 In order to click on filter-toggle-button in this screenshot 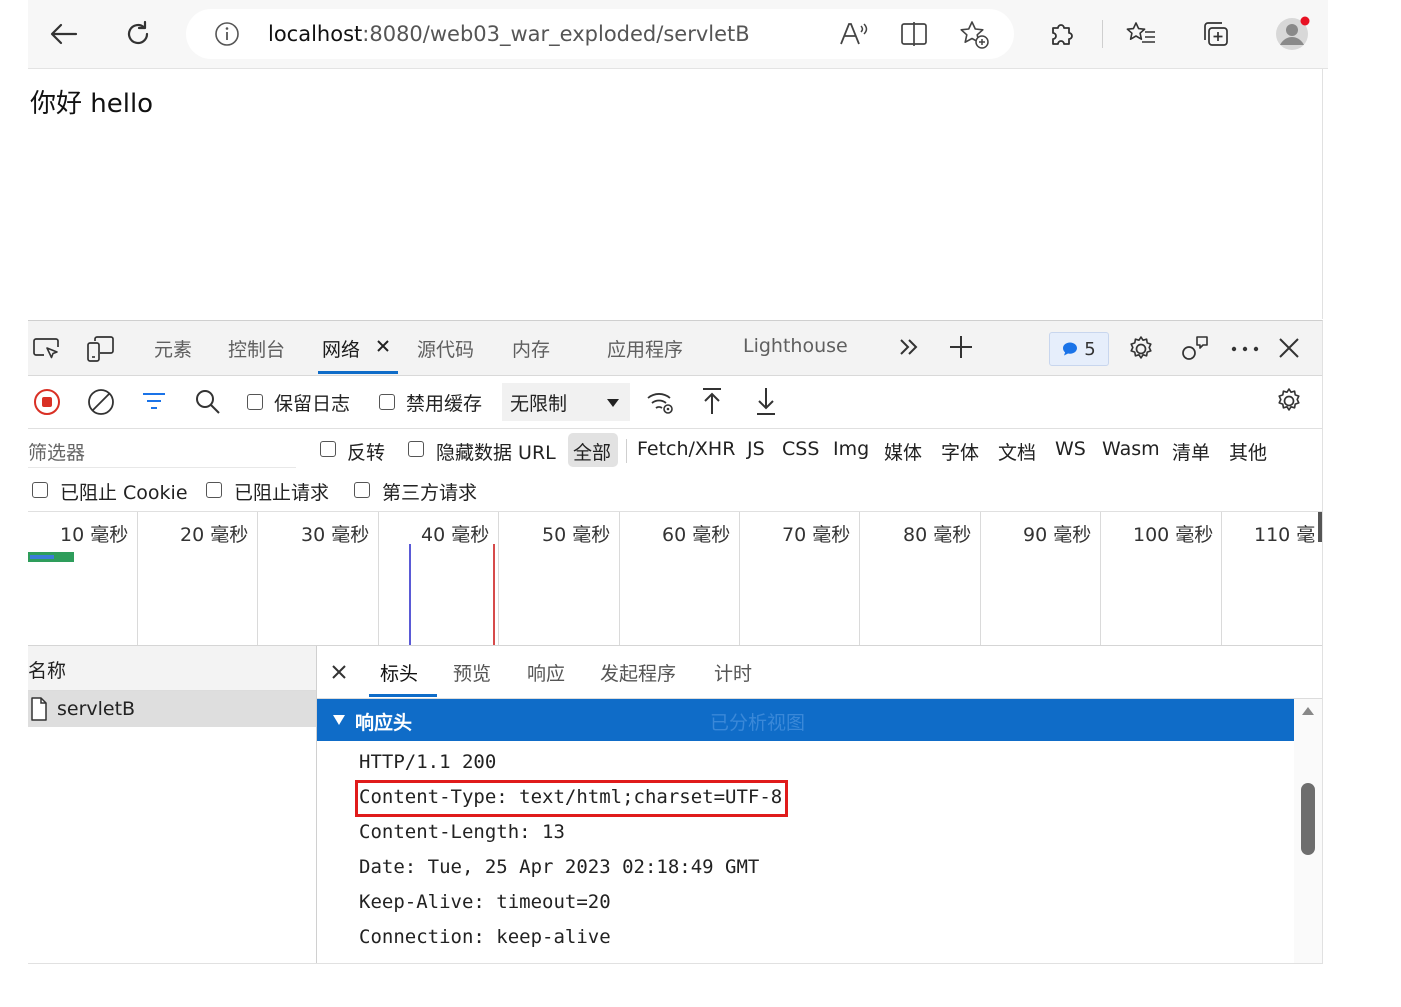, I will do `click(154, 401)`.